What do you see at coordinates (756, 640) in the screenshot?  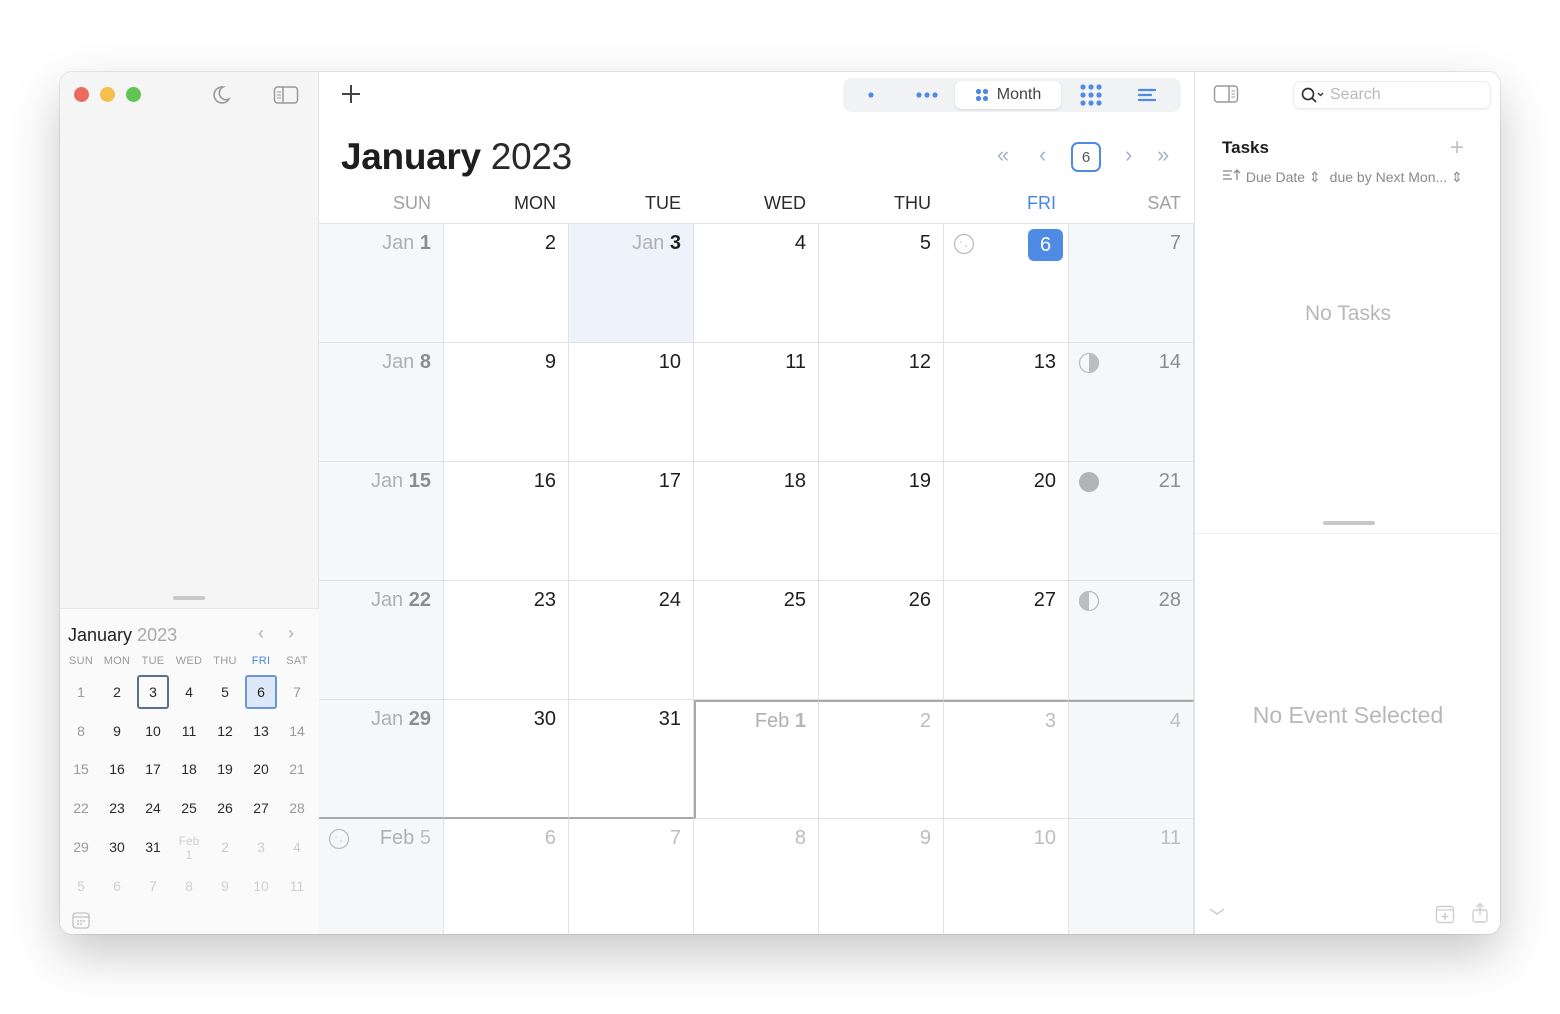 I see `day-cell: 25` at bounding box center [756, 640].